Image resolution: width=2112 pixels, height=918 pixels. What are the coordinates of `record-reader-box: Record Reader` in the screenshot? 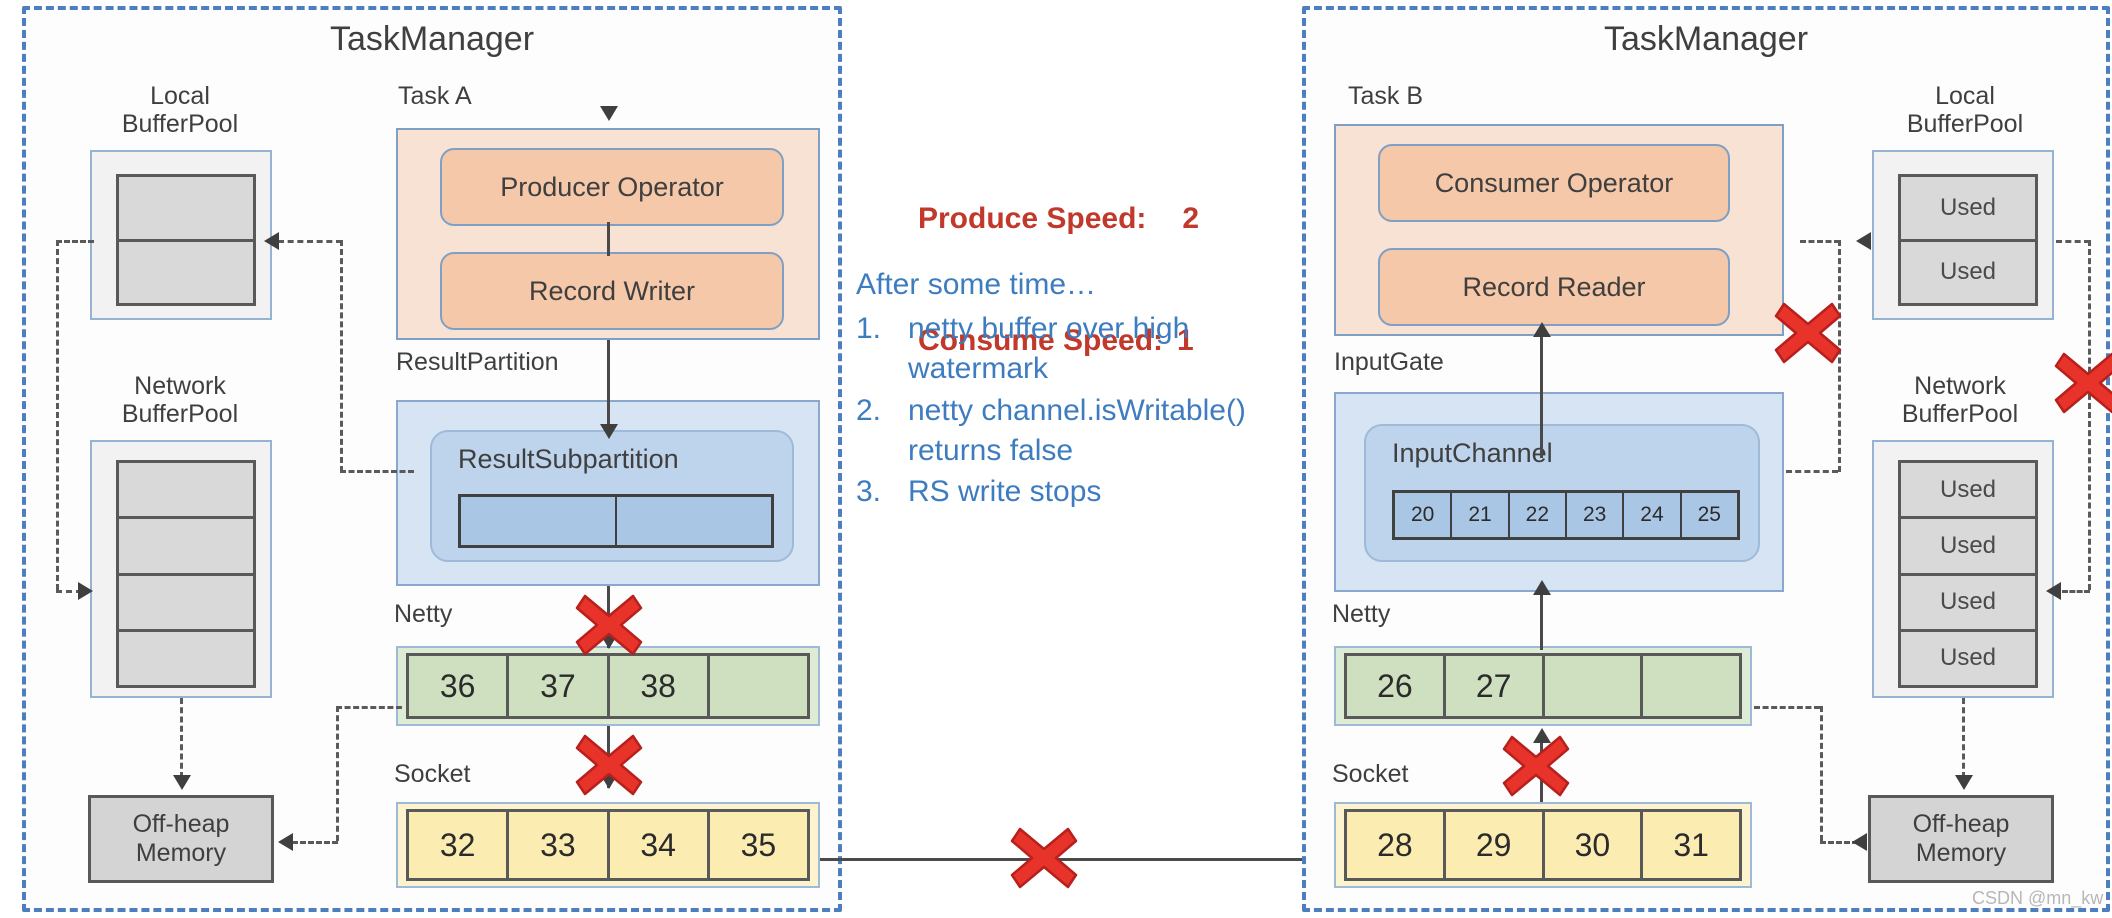 It's located at (1554, 287).